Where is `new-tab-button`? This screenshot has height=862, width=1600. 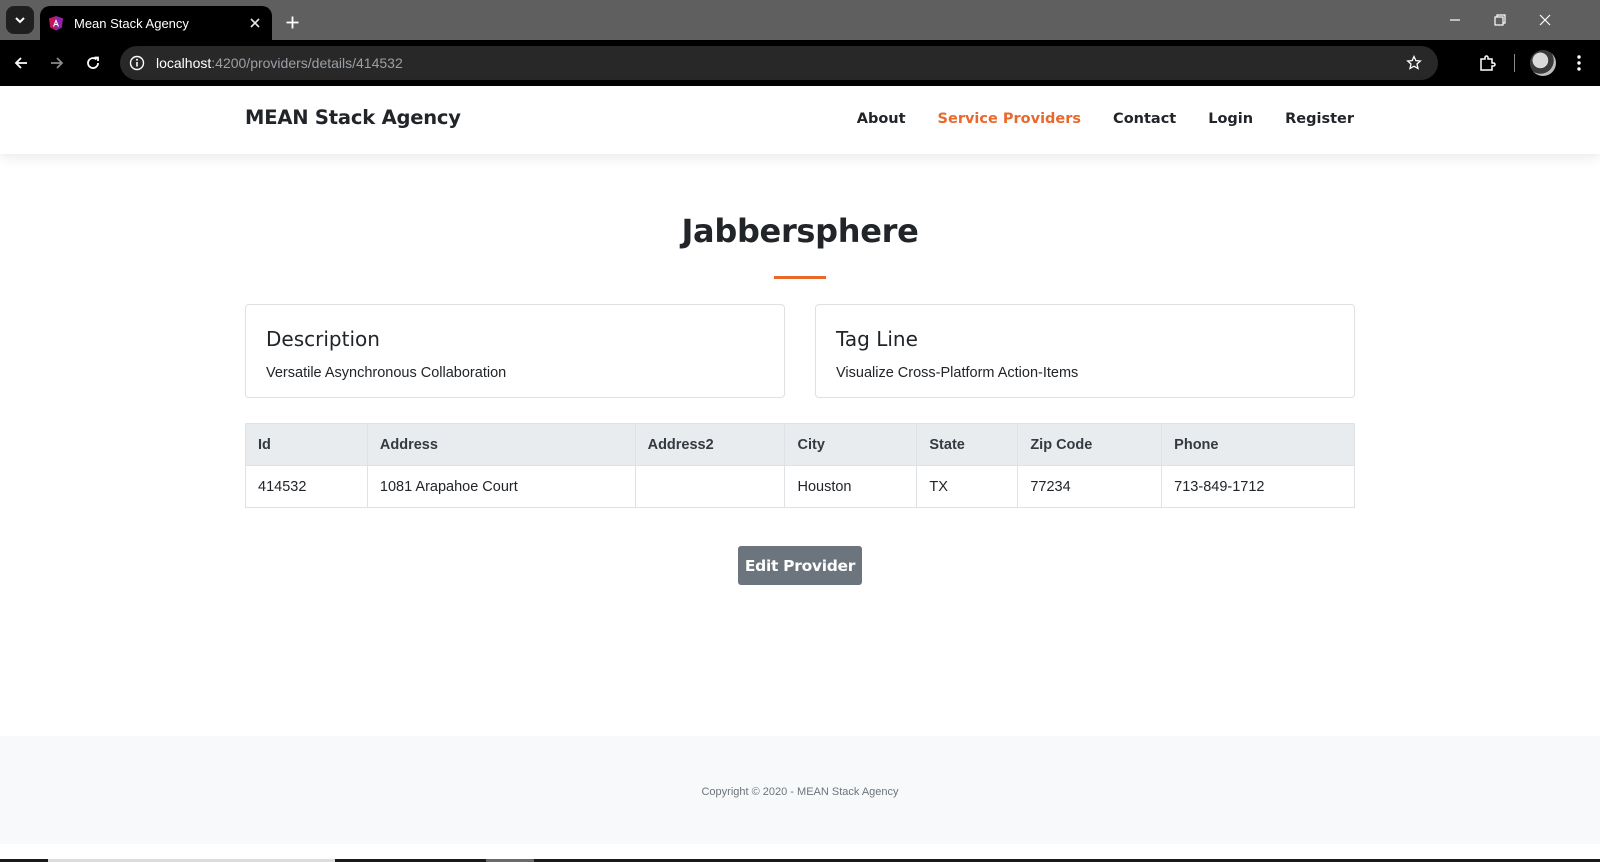
new-tab-button is located at coordinates (292, 22).